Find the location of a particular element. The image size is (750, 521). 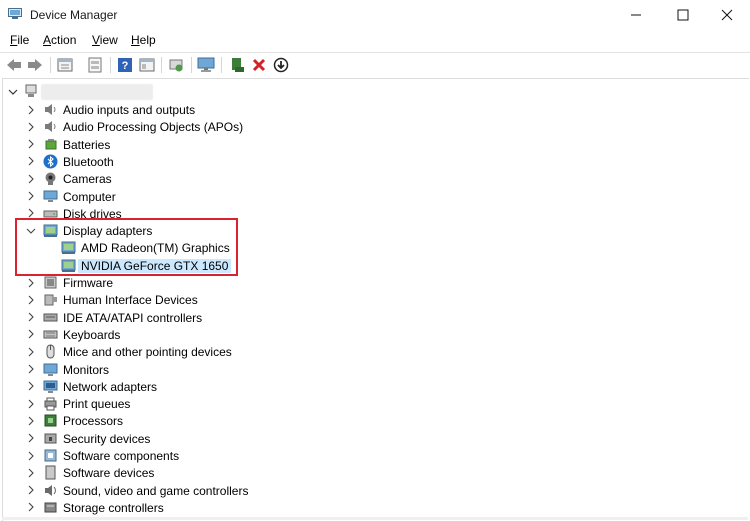

category-label: Bluetooth is located at coordinates (88, 161).